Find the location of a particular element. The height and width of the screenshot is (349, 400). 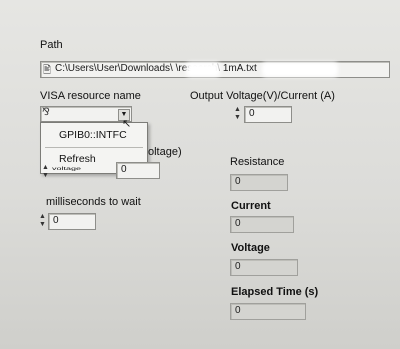

current-indicator: 0 is located at coordinates (262, 224).